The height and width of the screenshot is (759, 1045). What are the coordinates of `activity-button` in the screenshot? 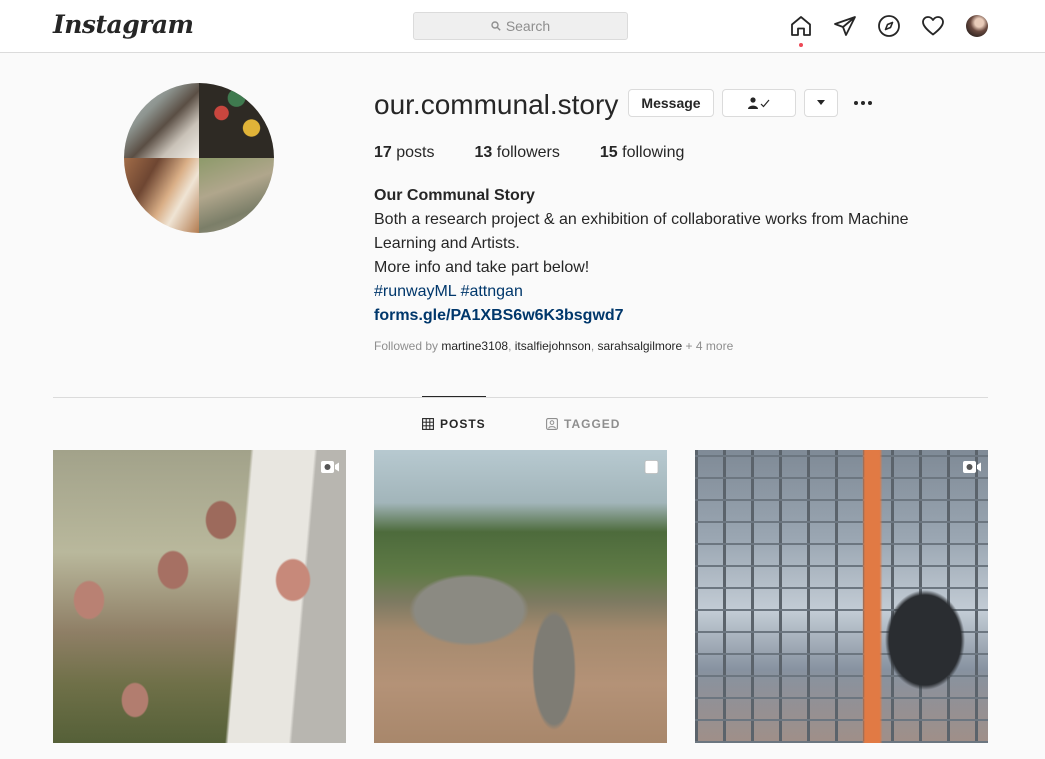 It's located at (933, 26).